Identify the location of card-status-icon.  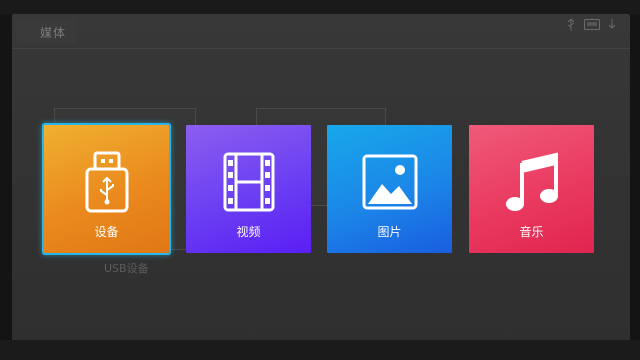
(592, 26).